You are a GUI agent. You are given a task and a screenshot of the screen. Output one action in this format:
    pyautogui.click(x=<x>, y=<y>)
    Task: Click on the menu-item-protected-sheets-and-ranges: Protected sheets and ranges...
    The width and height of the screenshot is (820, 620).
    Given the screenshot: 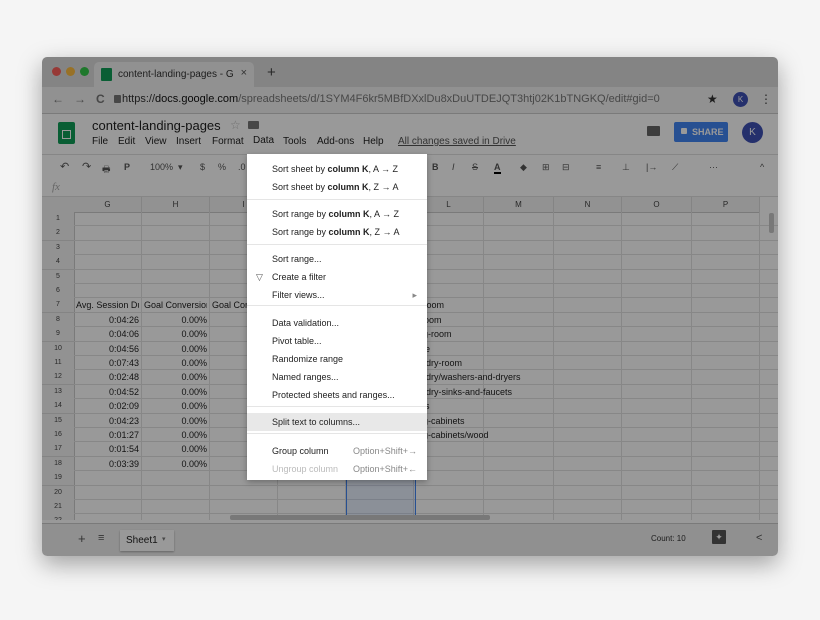 What is the action you would take?
    pyautogui.click(x=337, y=395)
    